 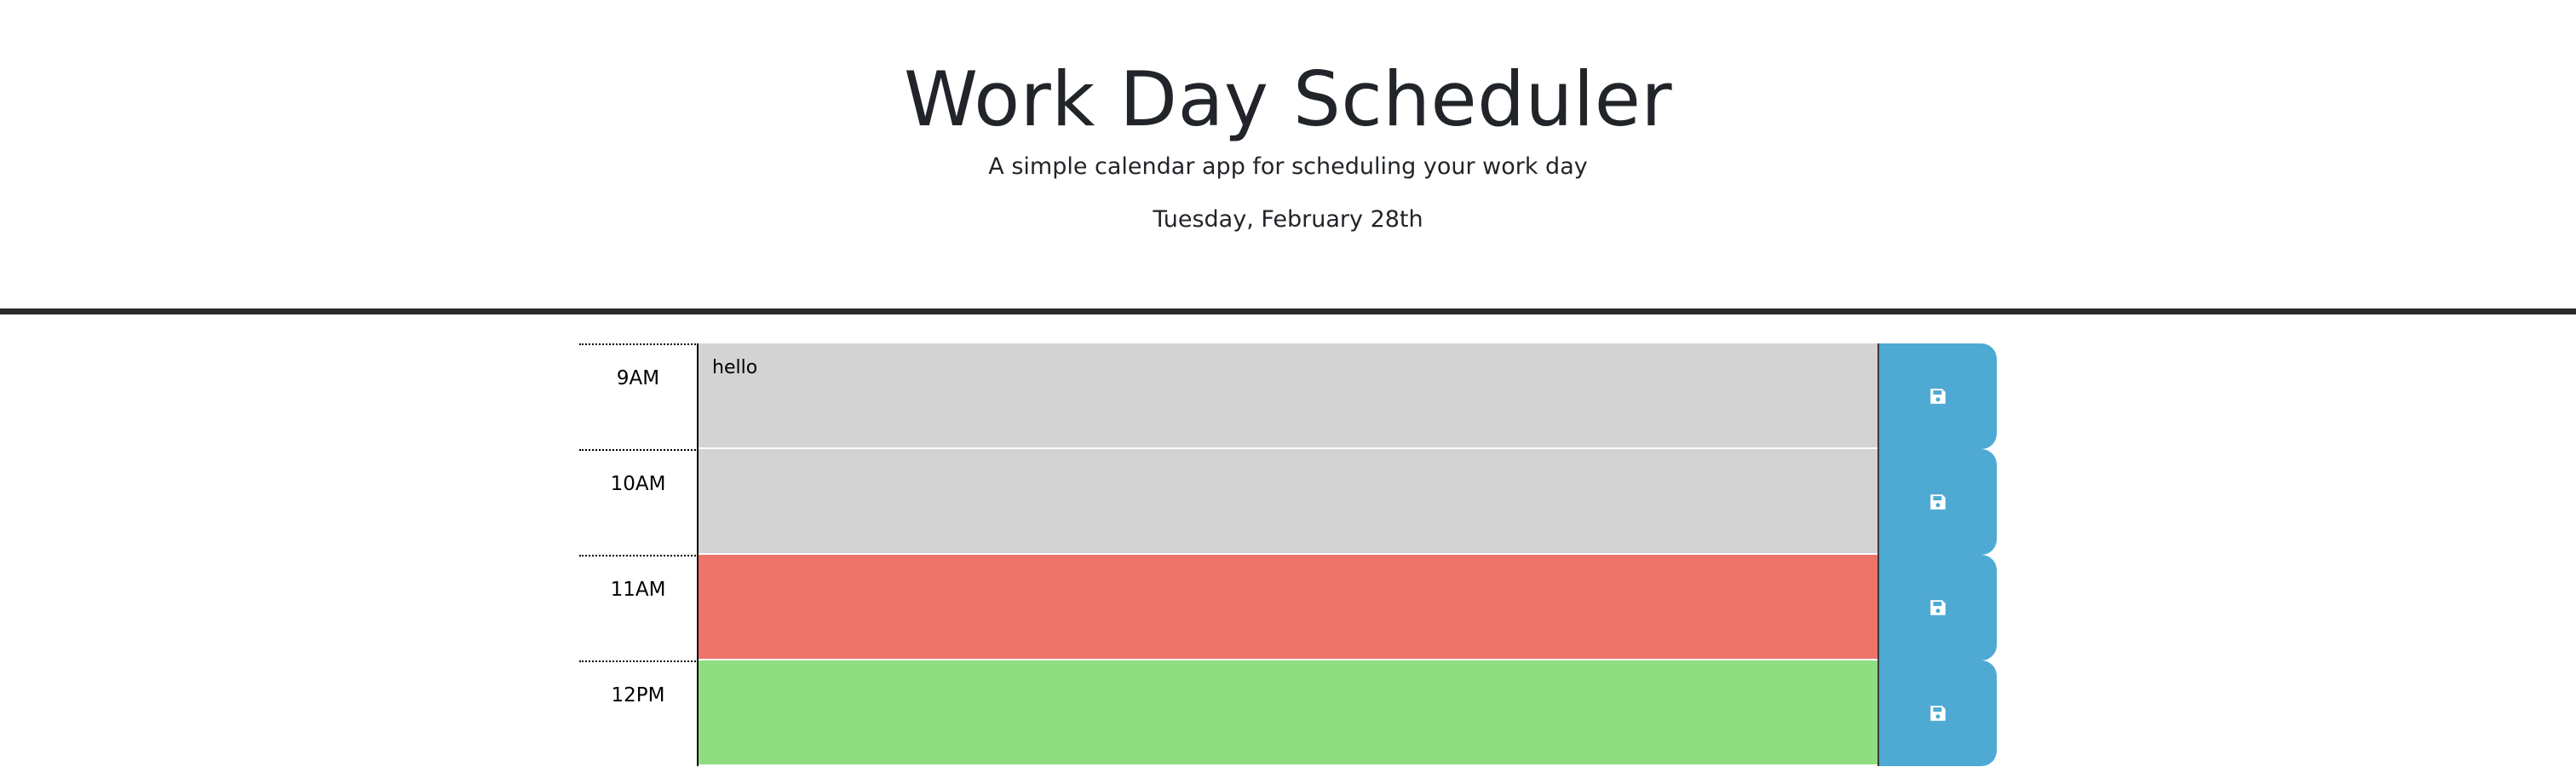 What do you see at coordinates (1288, 99) in the screenshot?
I see `page-title: Work Day Scheduler` at bounding box center [1288, 99].